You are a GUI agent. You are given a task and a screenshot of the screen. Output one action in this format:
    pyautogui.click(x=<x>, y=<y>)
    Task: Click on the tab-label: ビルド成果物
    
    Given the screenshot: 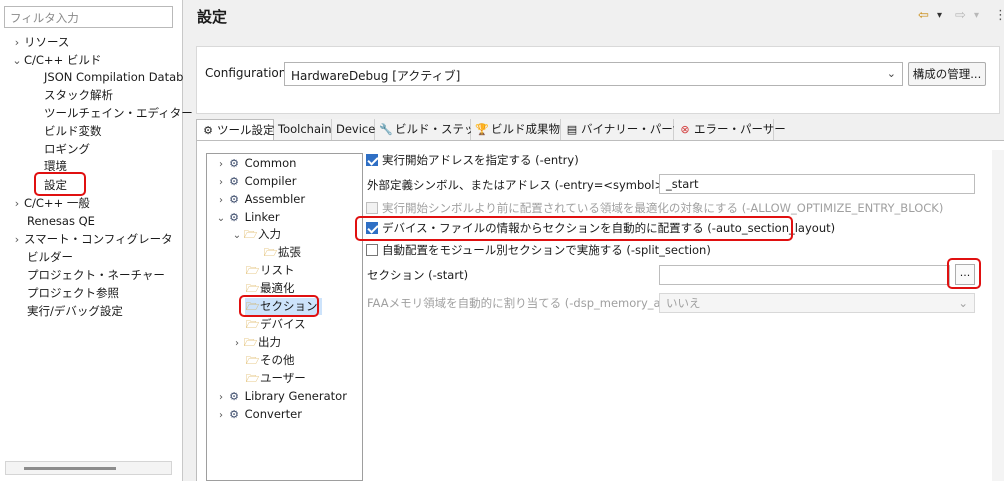 What is the action you would take?
    pyautogui.click(x=525, y=129)
    